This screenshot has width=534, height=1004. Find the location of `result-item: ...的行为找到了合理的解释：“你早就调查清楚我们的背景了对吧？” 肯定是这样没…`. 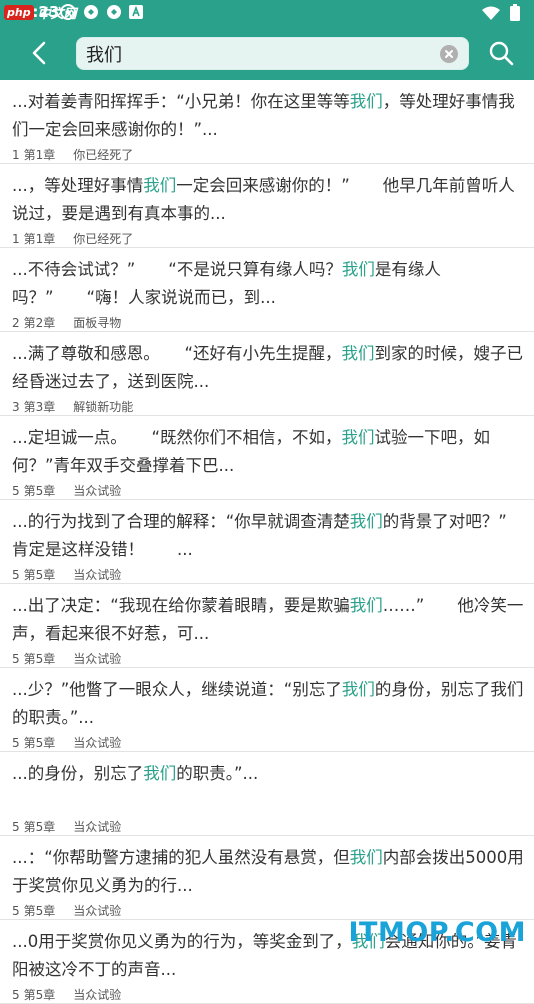

result-item: ...的行为找到了合理的解释：“你早就调查清楚我们的背景了对吧？” 肯定是这样没… is located at coordinates (267, 542).